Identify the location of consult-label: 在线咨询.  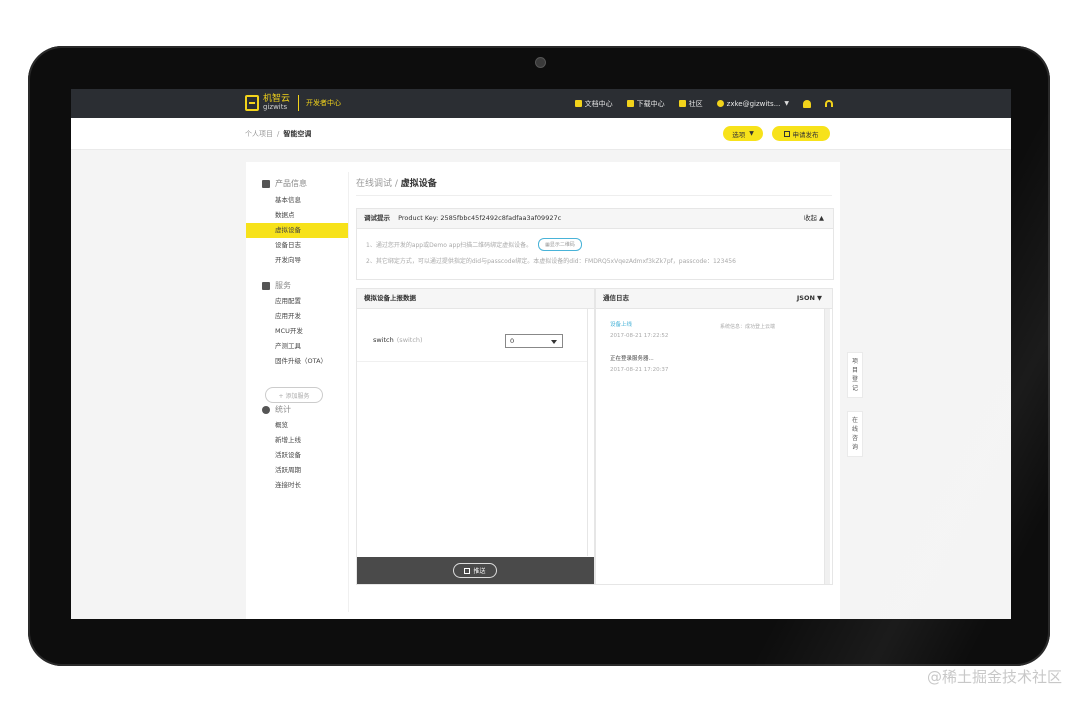
(854, 434).